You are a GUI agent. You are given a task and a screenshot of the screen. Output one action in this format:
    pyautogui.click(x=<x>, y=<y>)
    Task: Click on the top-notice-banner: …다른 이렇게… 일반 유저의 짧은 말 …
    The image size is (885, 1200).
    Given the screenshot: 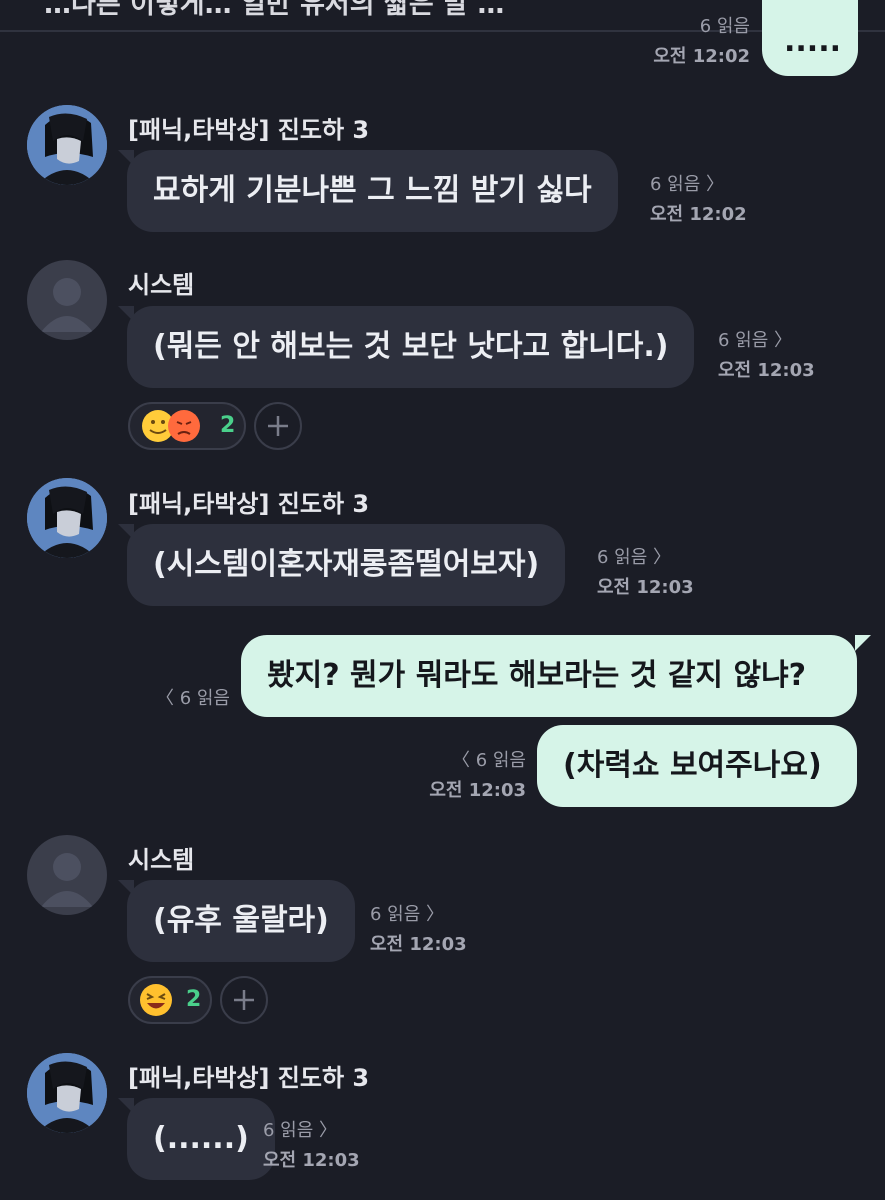 What is the action you would take?
    pyautogui.click(x=442, y=16)
    